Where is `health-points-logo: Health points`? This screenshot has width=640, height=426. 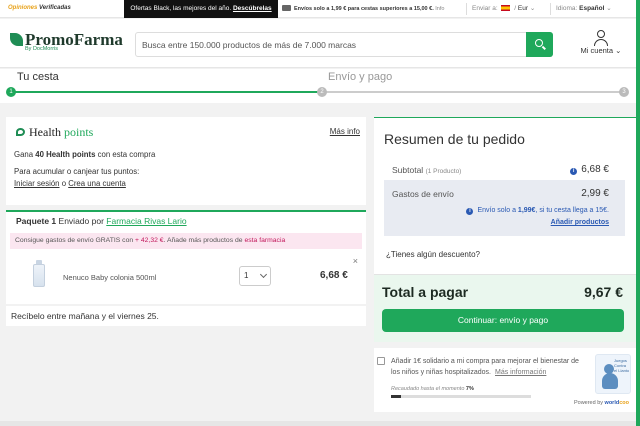 health-points-logo: Health points is located at coordinates (54, 132).